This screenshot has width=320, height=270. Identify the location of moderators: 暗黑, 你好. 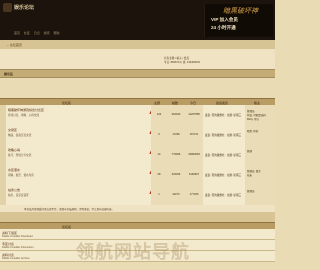
(252, 132).